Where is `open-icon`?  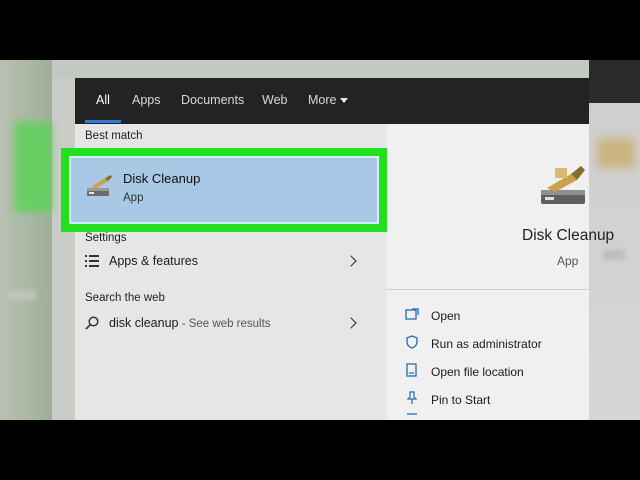 open-icon is located at coordinates (412, 314).